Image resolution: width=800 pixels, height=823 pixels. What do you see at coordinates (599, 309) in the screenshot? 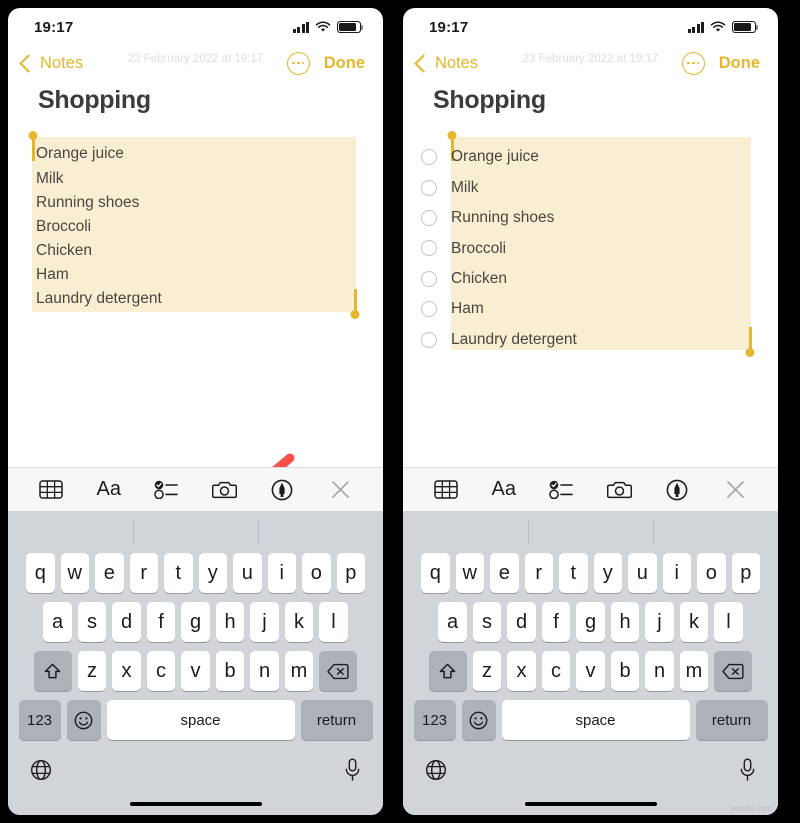
I see `checklist-item: Ham` at bounding box center [599, 309].